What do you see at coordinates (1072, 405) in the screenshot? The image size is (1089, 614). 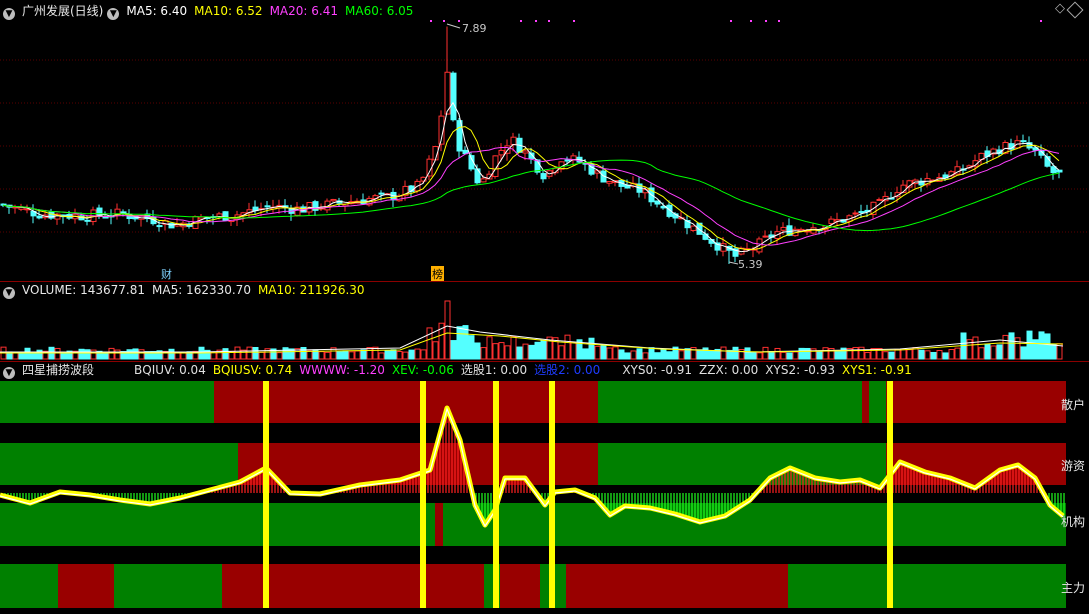 I see `row-label-sanhu: 散户` at bounding box center [1072, 405].